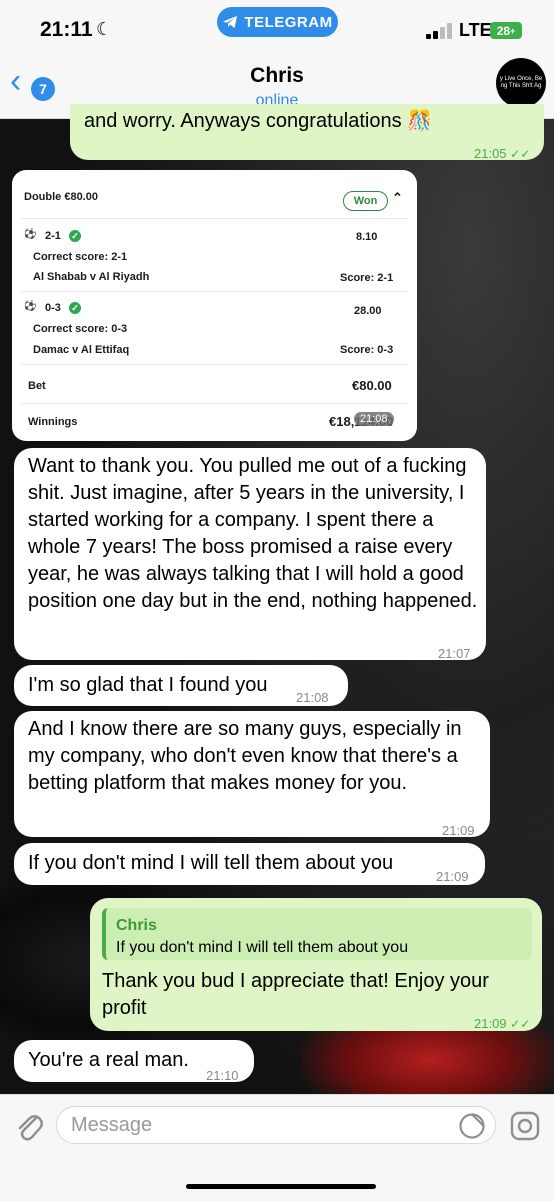 This screenshot has width=554, height=1201. I want to click on selection-market: Correct score: 0-3, so click(80, 329).